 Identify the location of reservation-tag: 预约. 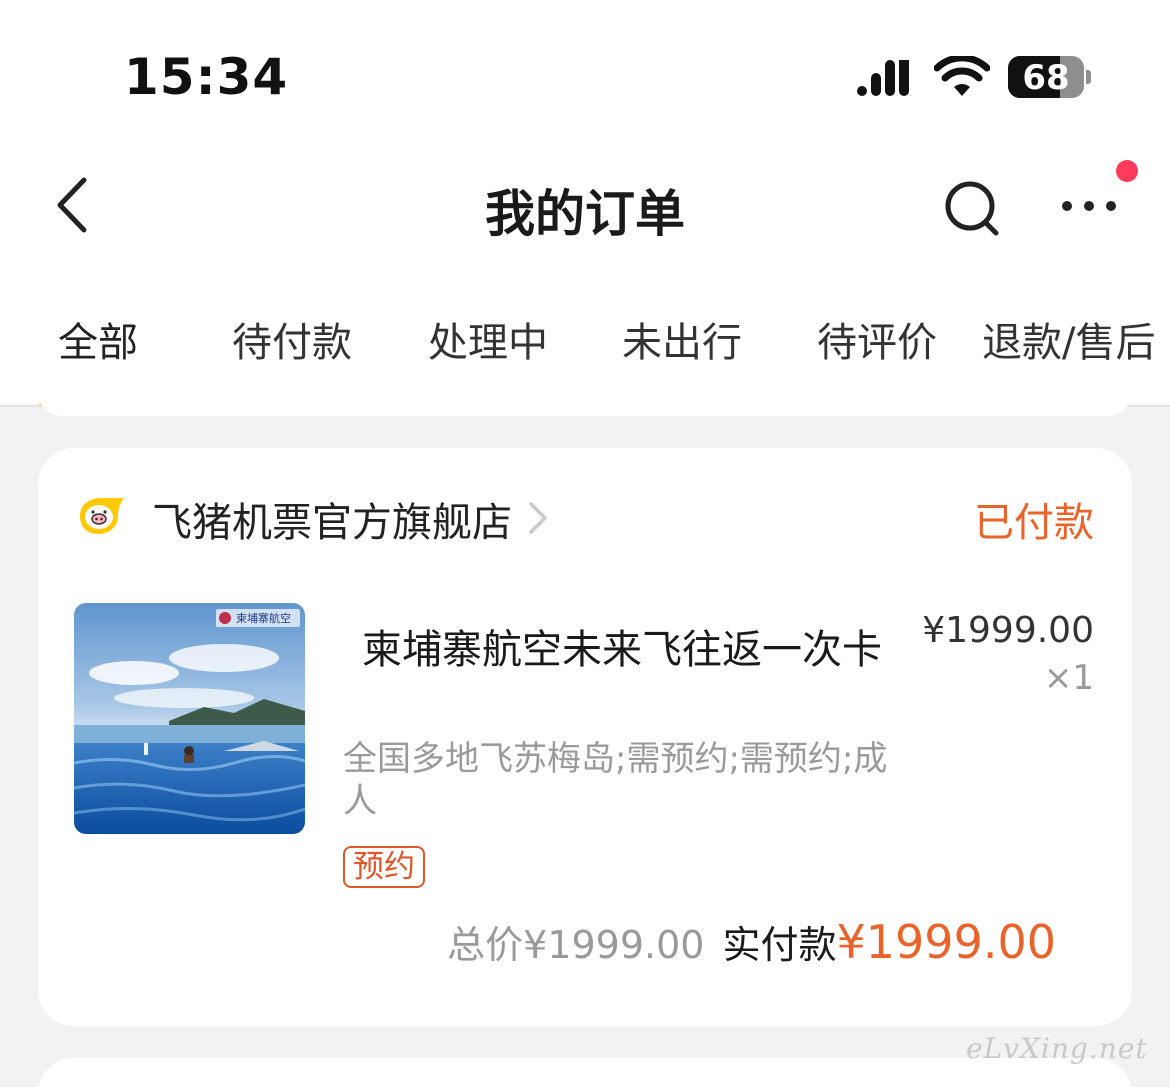
(384, 867).